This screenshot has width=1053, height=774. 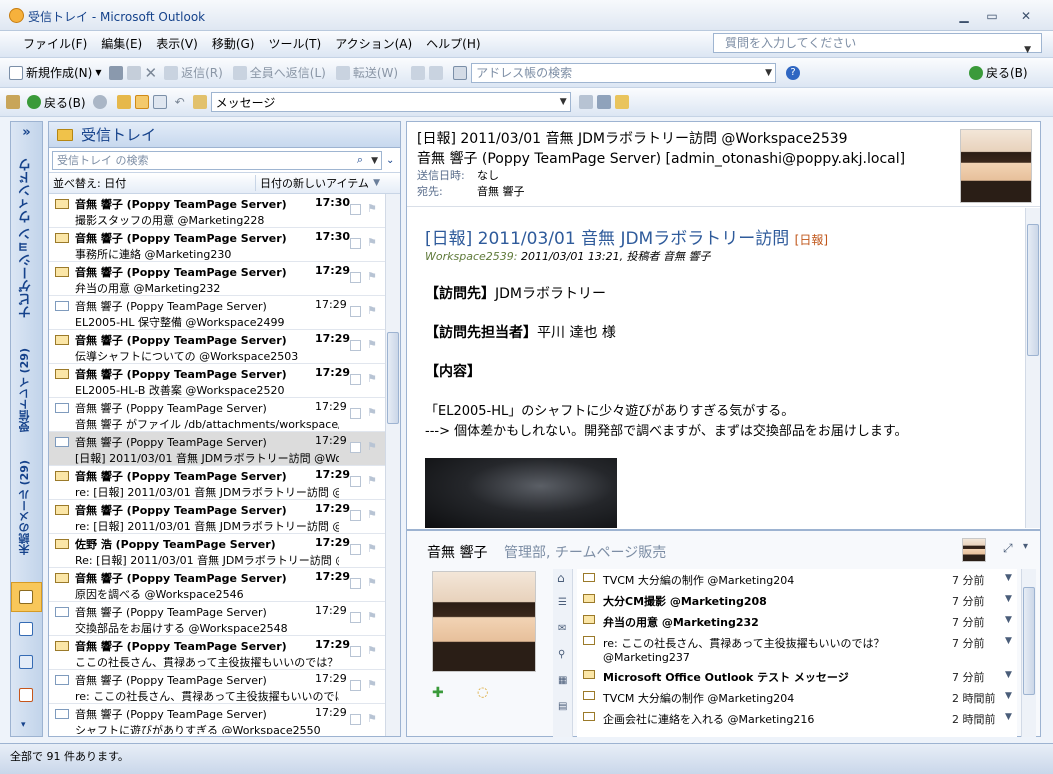 What do you see at coordinates (99, 102) in the screenshot?
I see `forward-arrow-icon` at bounding box center [99, 102].